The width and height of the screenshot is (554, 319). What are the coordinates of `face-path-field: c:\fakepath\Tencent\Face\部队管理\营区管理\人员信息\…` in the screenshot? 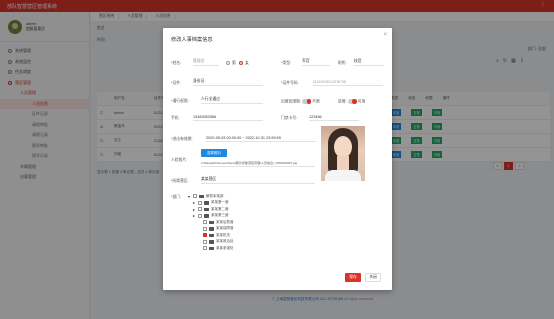 It's located at (258, 163).